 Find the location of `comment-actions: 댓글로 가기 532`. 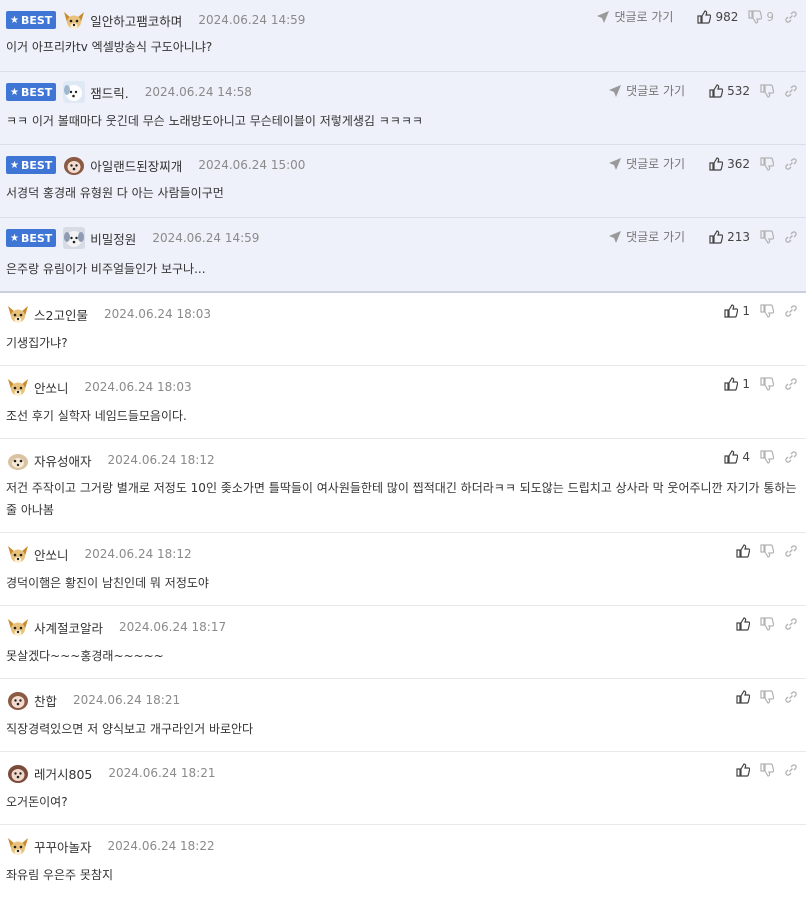

comment-actions: 댓글로 가기 532 is located at coordinates (703, 90).